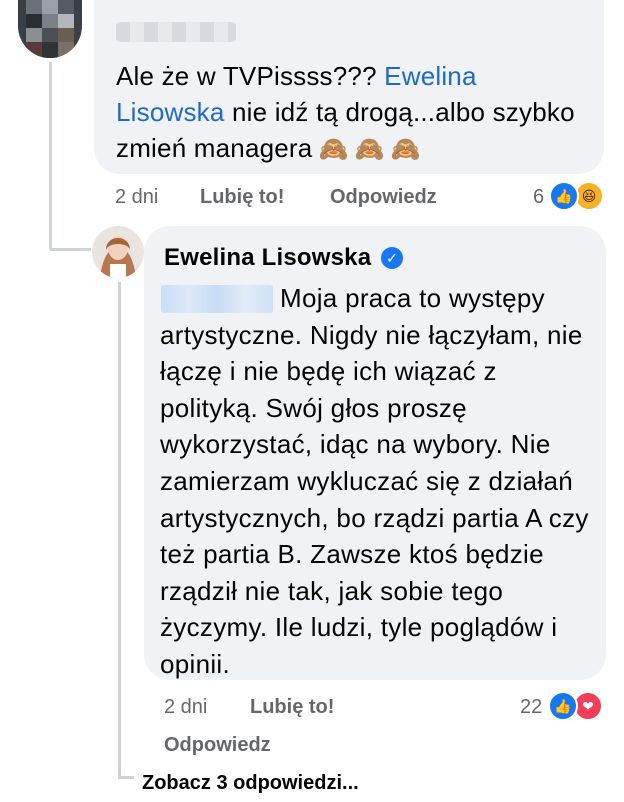  I want to click on thread-line-reply, so click(119, 530).